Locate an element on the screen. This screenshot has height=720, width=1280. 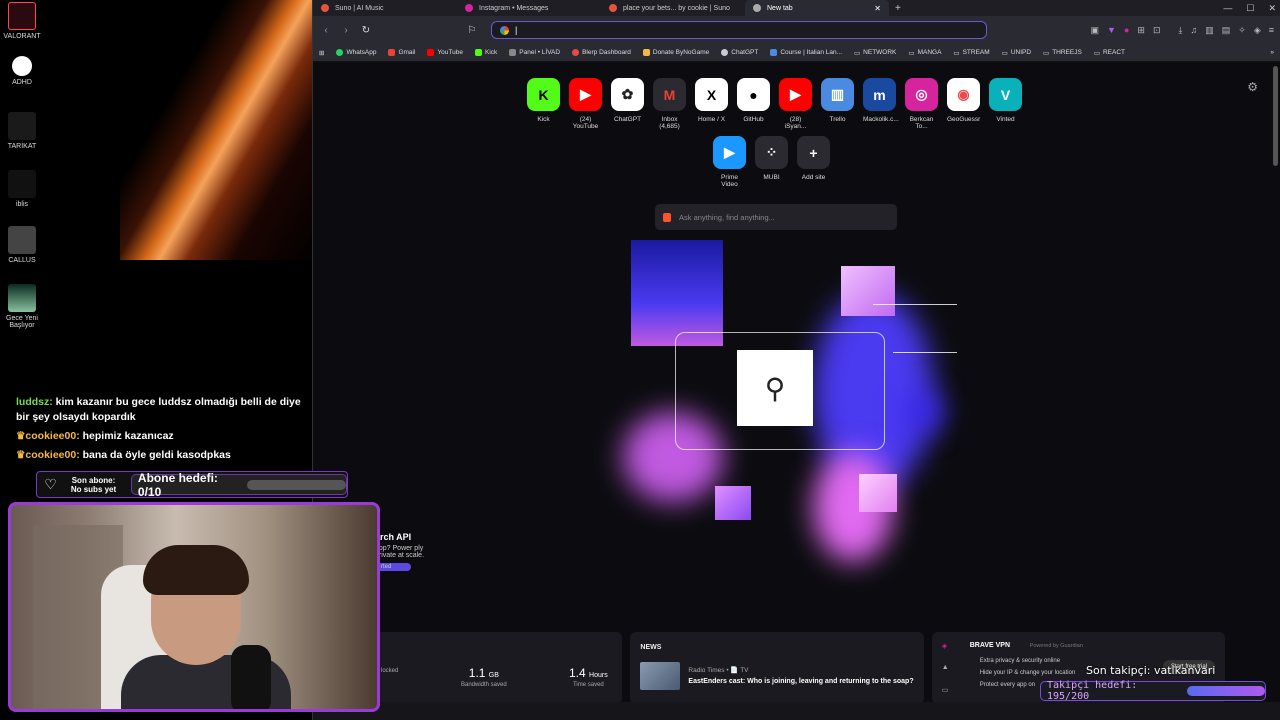
bookmark-folder-threejs: ▭ THREEJS is located at coordinates (1062, 53).